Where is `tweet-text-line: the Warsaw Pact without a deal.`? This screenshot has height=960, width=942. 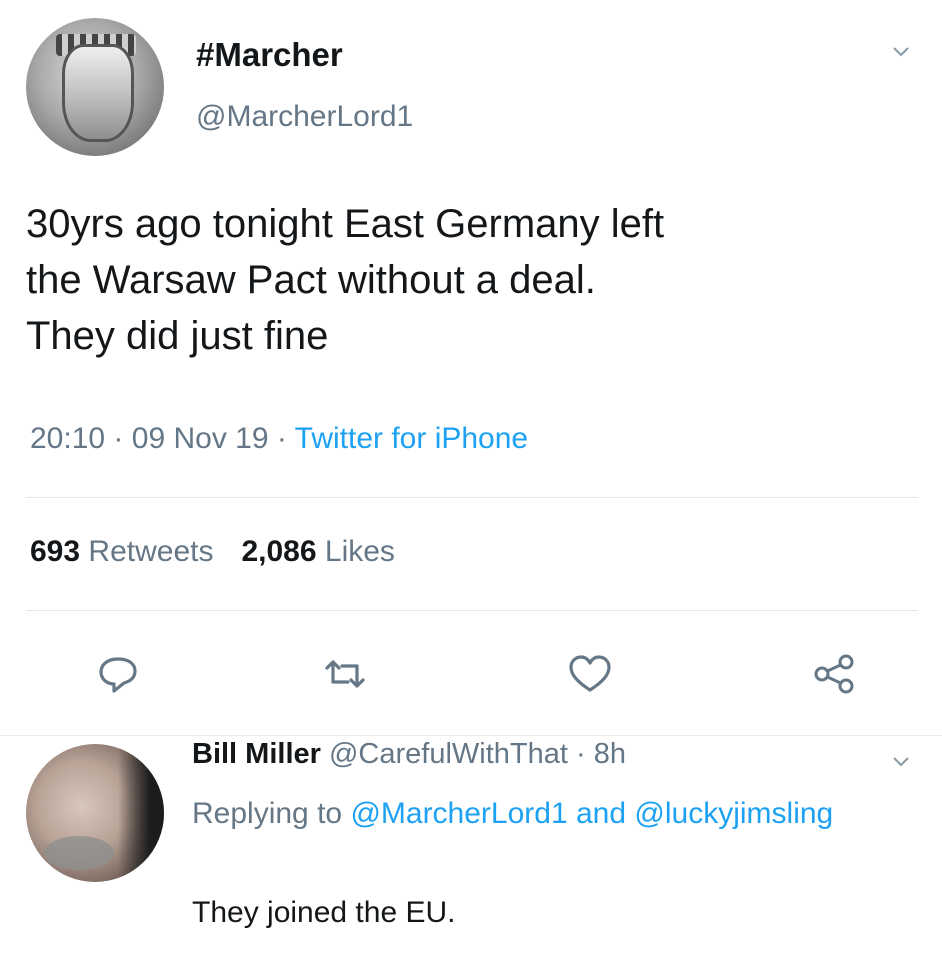
tweet-text-line: the Warsaw Pact without a deal. is located at coordinates (311, 280).